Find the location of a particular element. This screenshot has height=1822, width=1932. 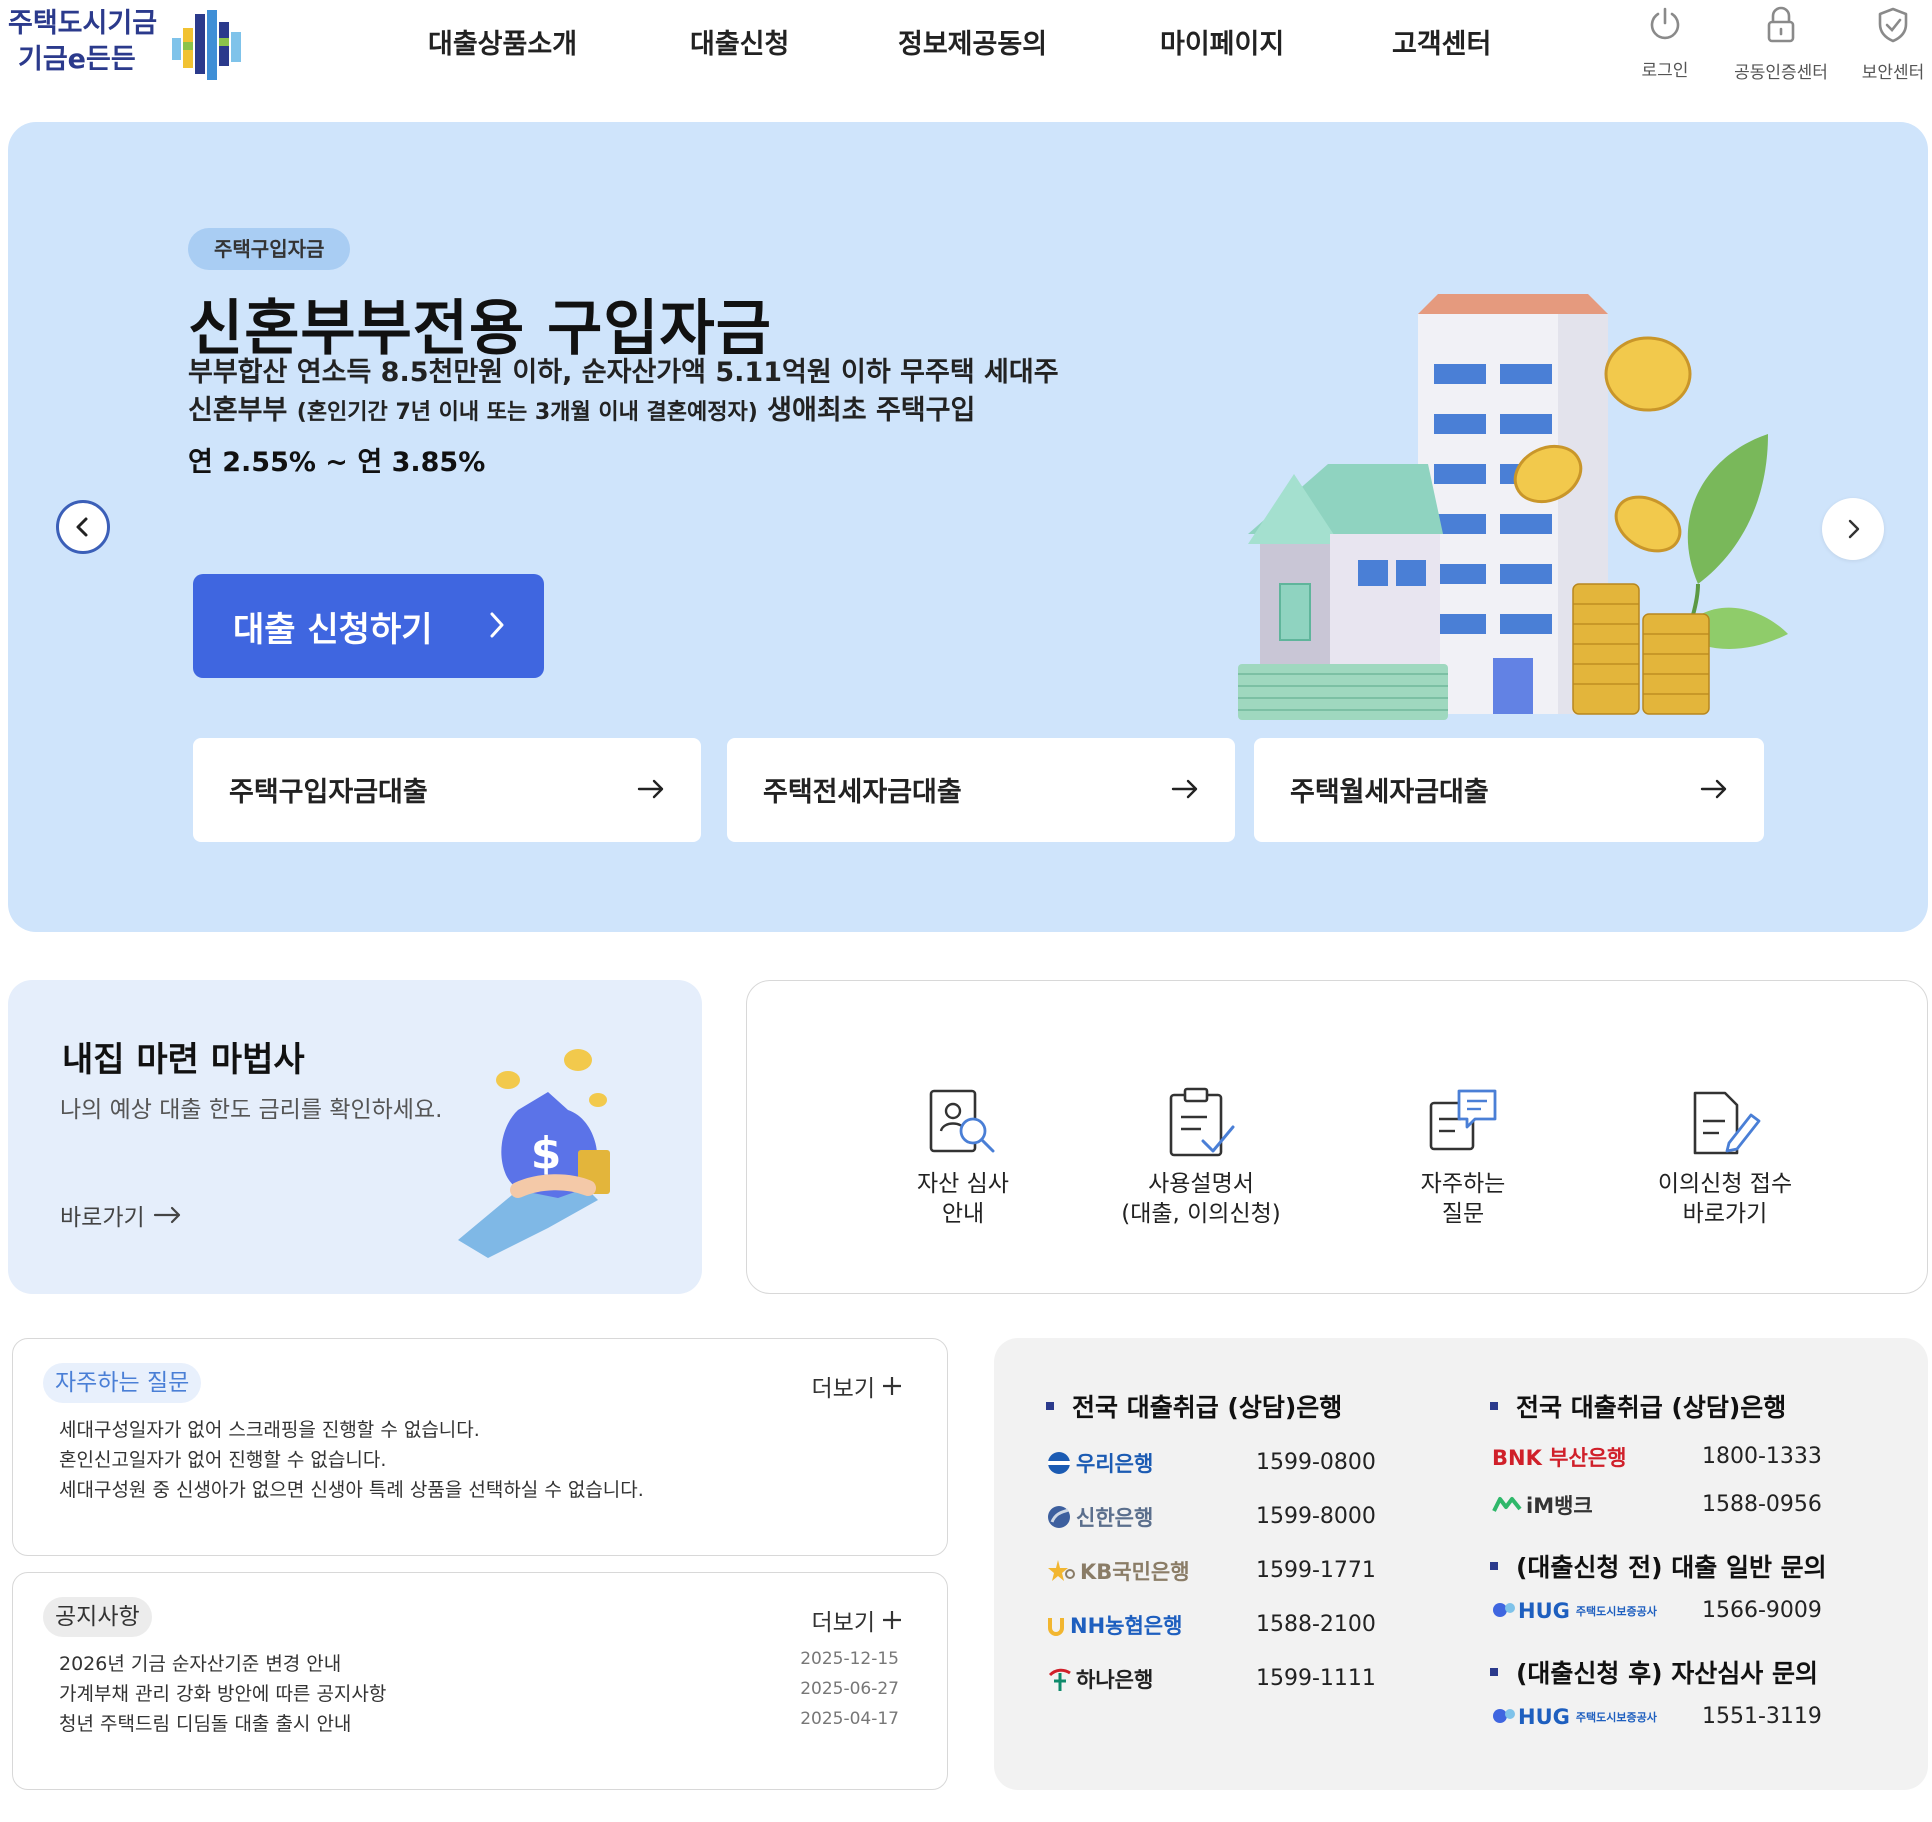

nav-info-consent: 정보제공동의 is located at coordinates (972, 41).